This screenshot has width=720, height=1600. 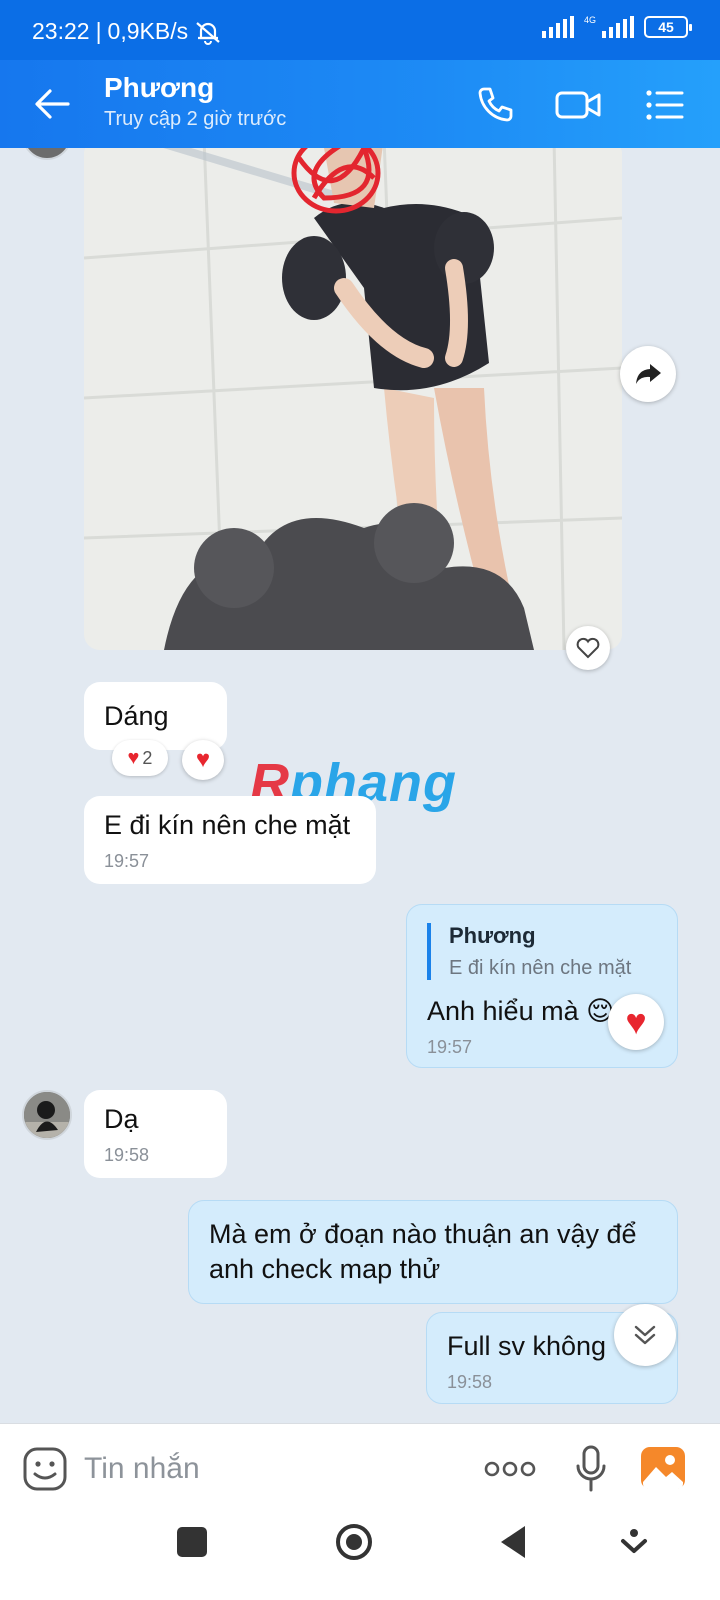 I want to click on heart-react-button, so click(x=588, y=648).